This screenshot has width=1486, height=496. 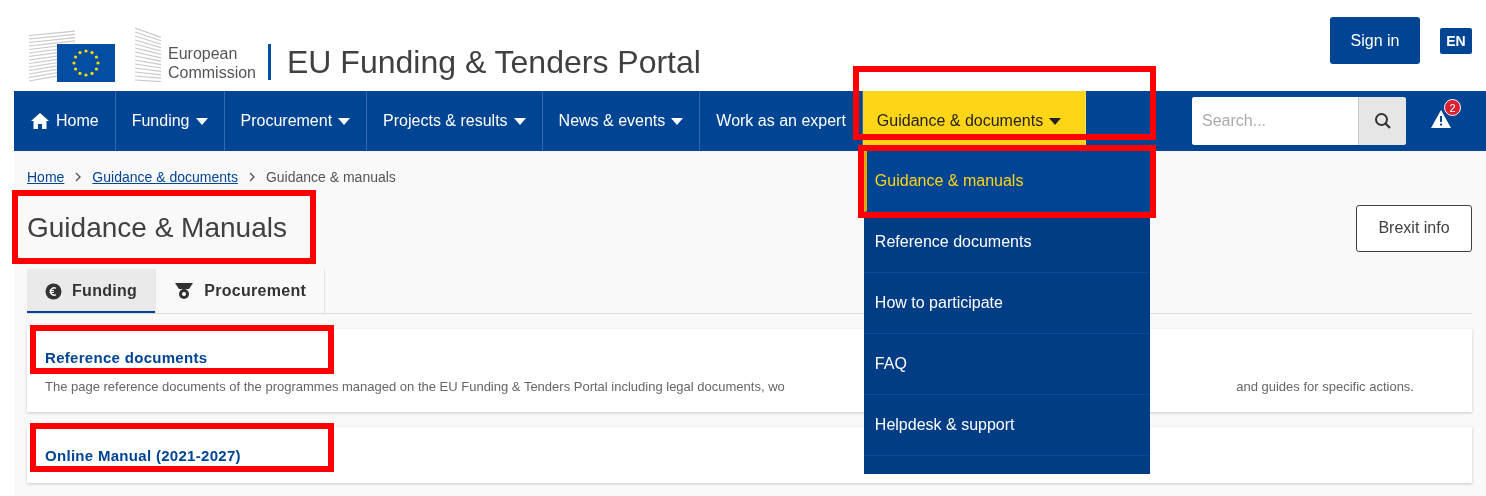 I want to click on breadcrumb-link: Guidance & documents, so click(x=165, y=177).